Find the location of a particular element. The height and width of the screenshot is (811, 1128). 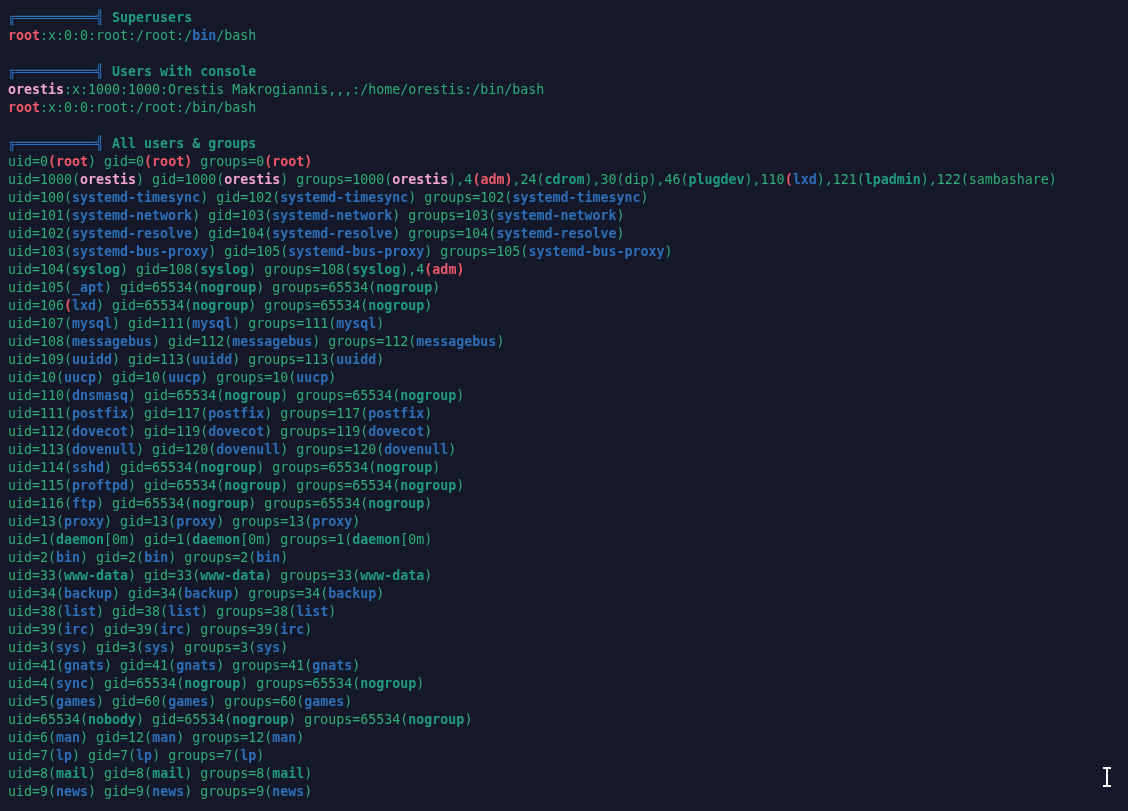

terminal-line: uid=65534(nobody) gid=65534(nogroup) groups=65534(nogroup) is located at coordinates (240, 720).